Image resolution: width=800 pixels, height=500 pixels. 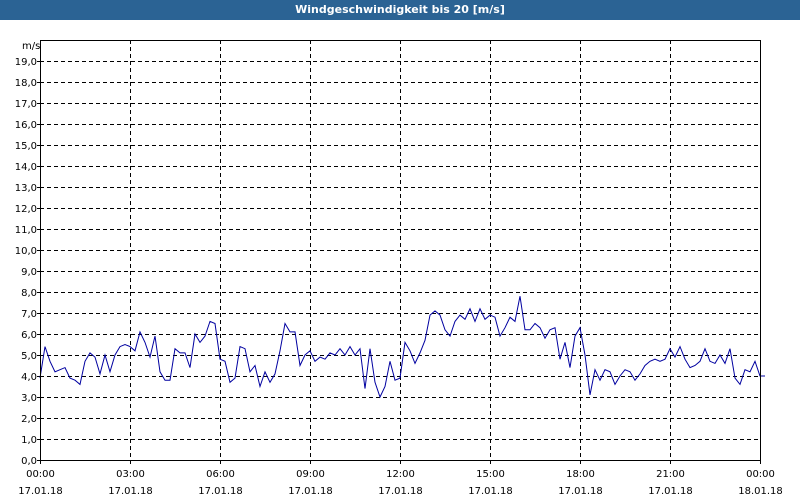 I want to click on y-tick-label: 5,0, so click(x=29, y=356).